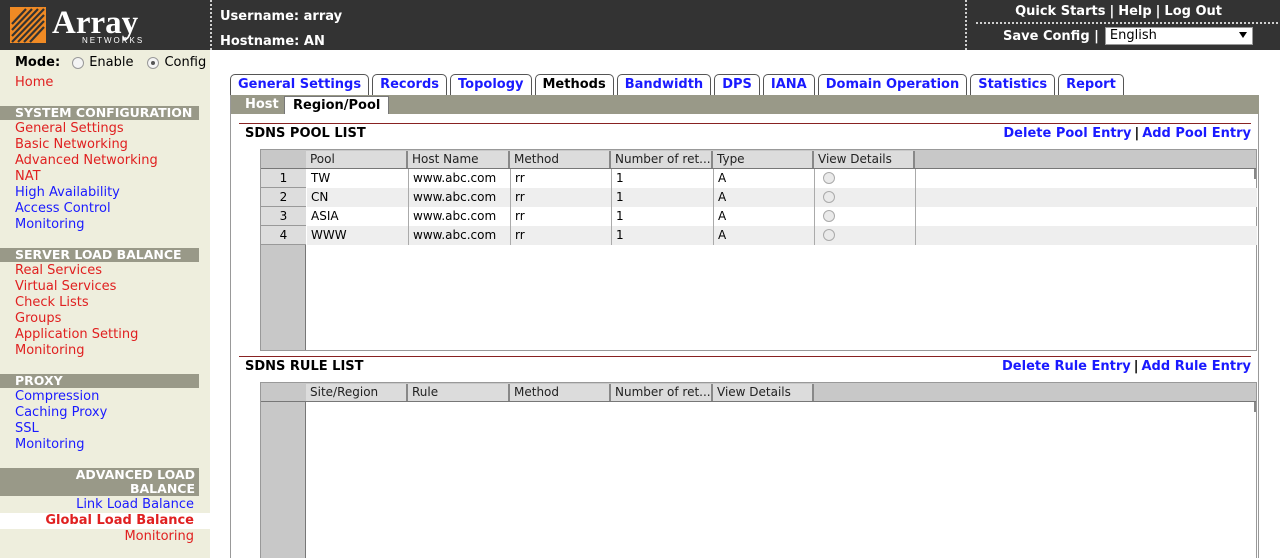 Image resolution: width=1280 pixels, height=558 pixels. Describe the element at coordinates (153, 62) in the screenshot. I see `mode-config-radio` at that location.